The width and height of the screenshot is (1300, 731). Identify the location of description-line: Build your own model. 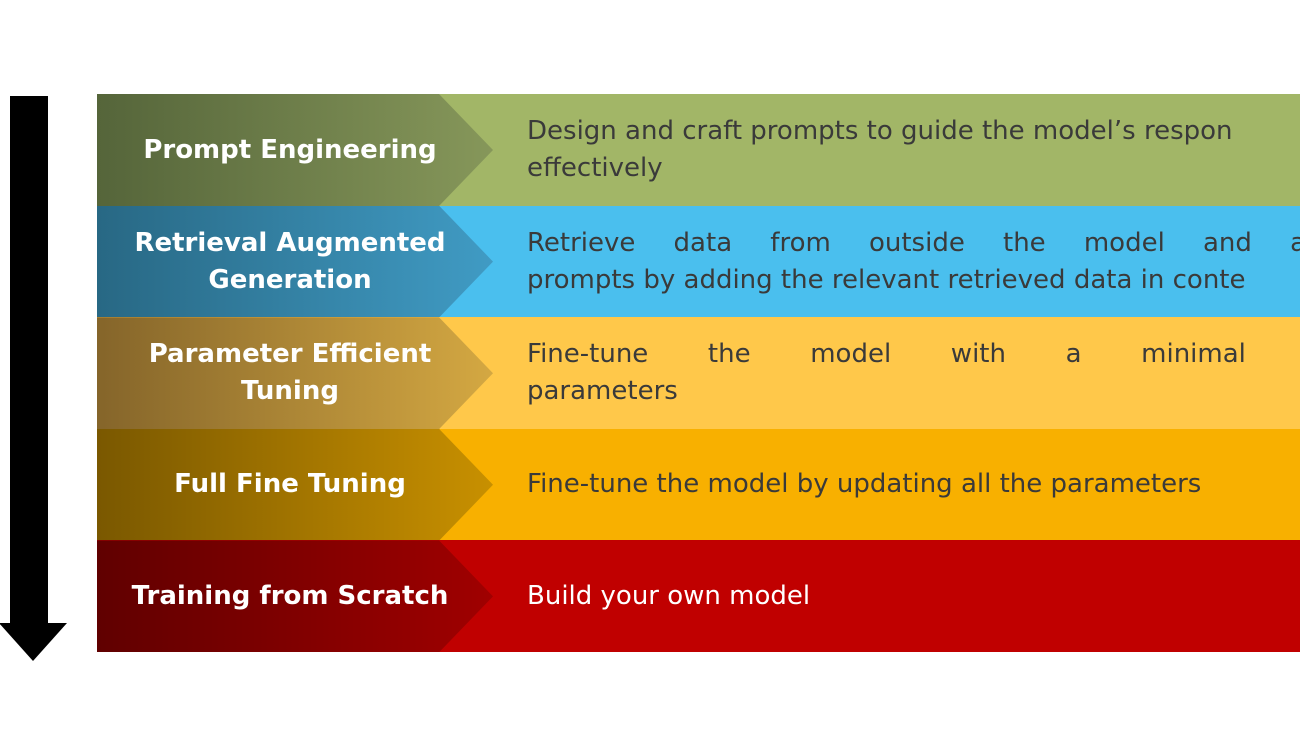
(669, 595).